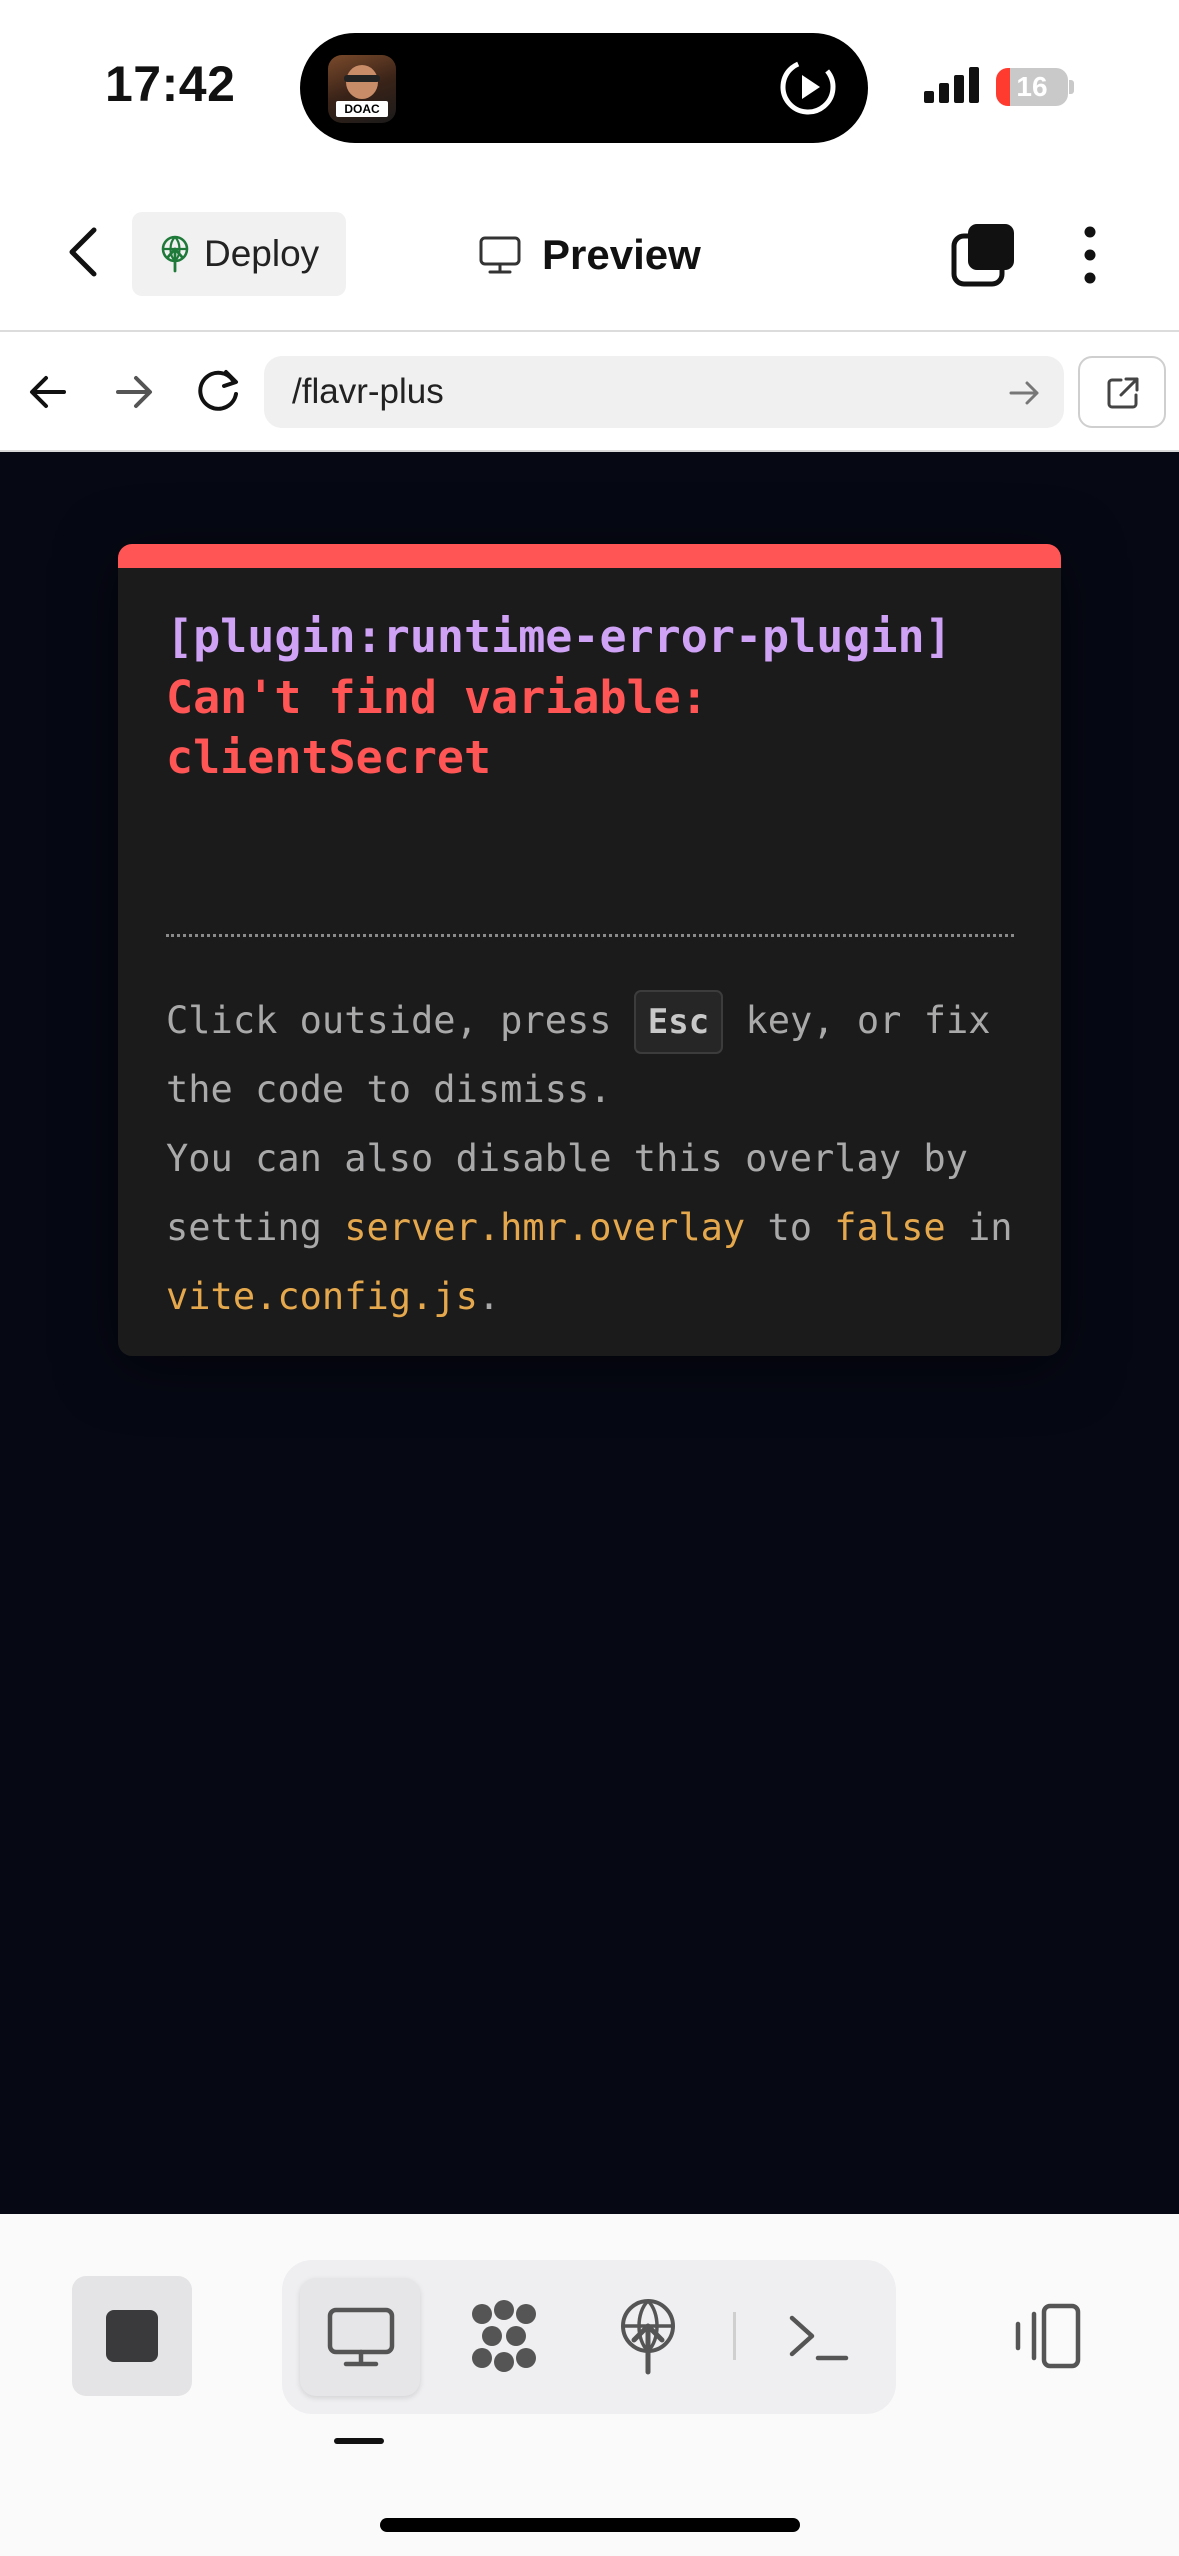 The image size is (1179, 2556). Describe the element at coordinates (262, 253) in the screenshot. I see `deploy-label: Deploy` at that location.